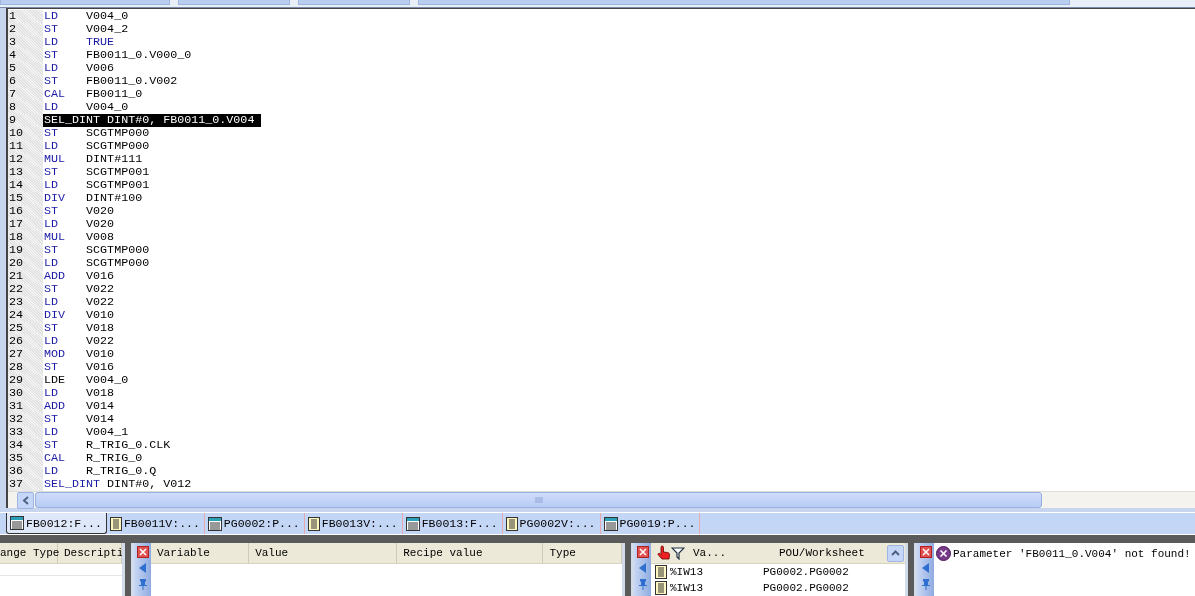 The width and height of the screenshot is (1195, 596). What do you see at coordinates (25, 29) in the screenshot?
I see `line-number: 2` at bounding box center [25, 29].